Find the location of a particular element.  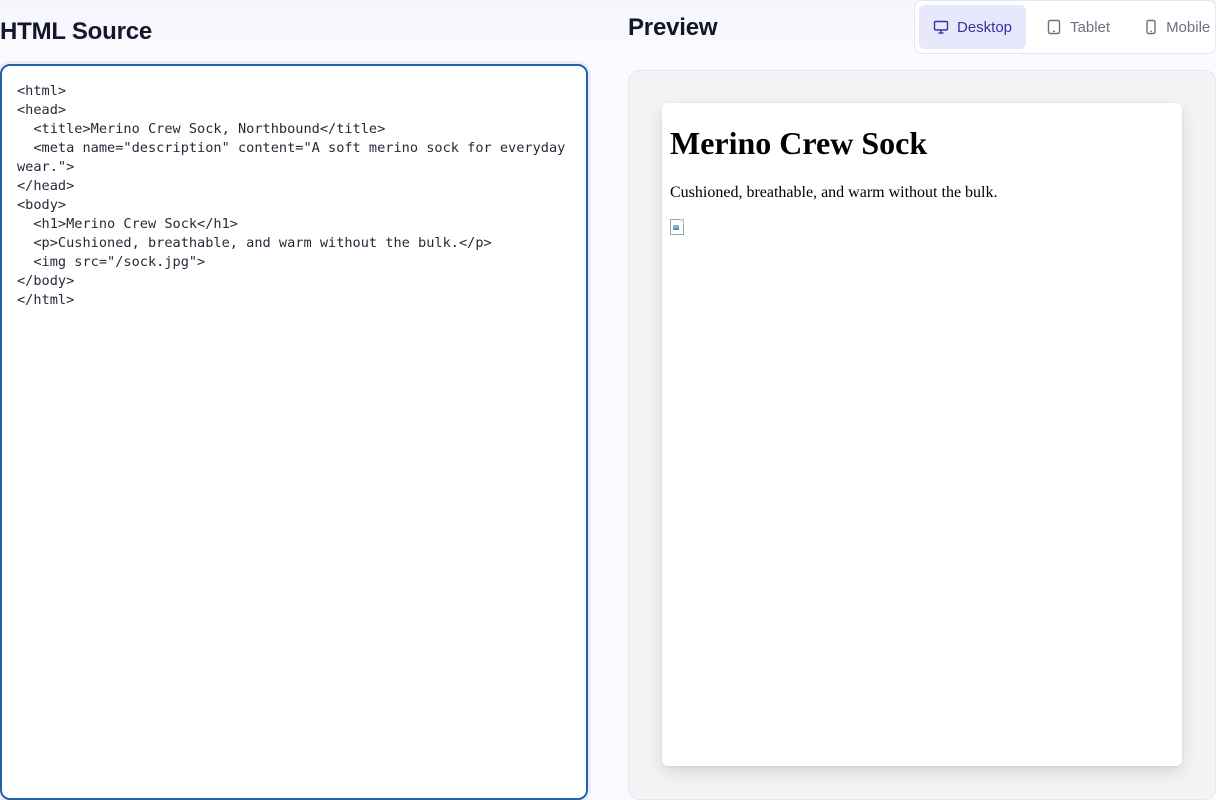

mobile-button: Mobile is located at coordinates (1173, 27).